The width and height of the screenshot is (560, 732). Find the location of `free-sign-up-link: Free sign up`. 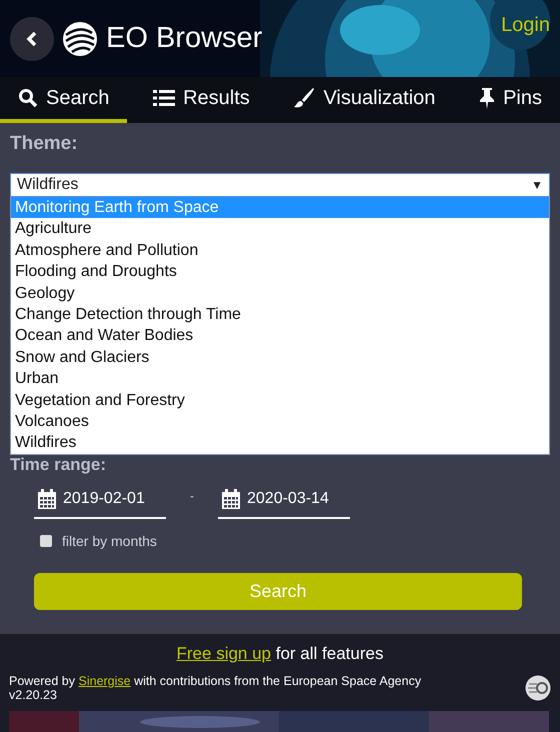

free-sign-up-link: Free sign up is located at coordinates (224, 653).